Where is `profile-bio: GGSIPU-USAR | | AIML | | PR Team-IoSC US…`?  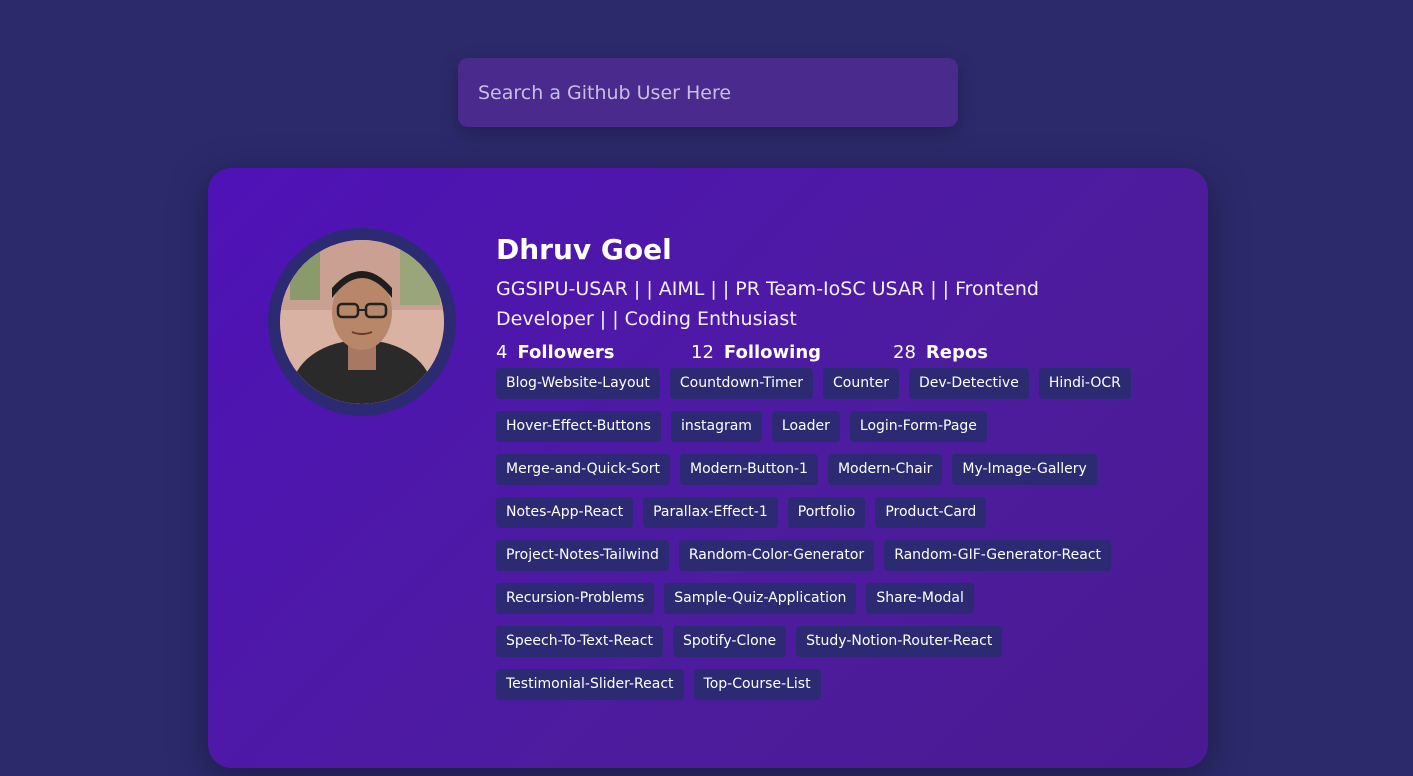 profile-bio: GGSIPU-USAR | | AIML | | PR Team-IoSC US… is located at coordinates (767, 304).